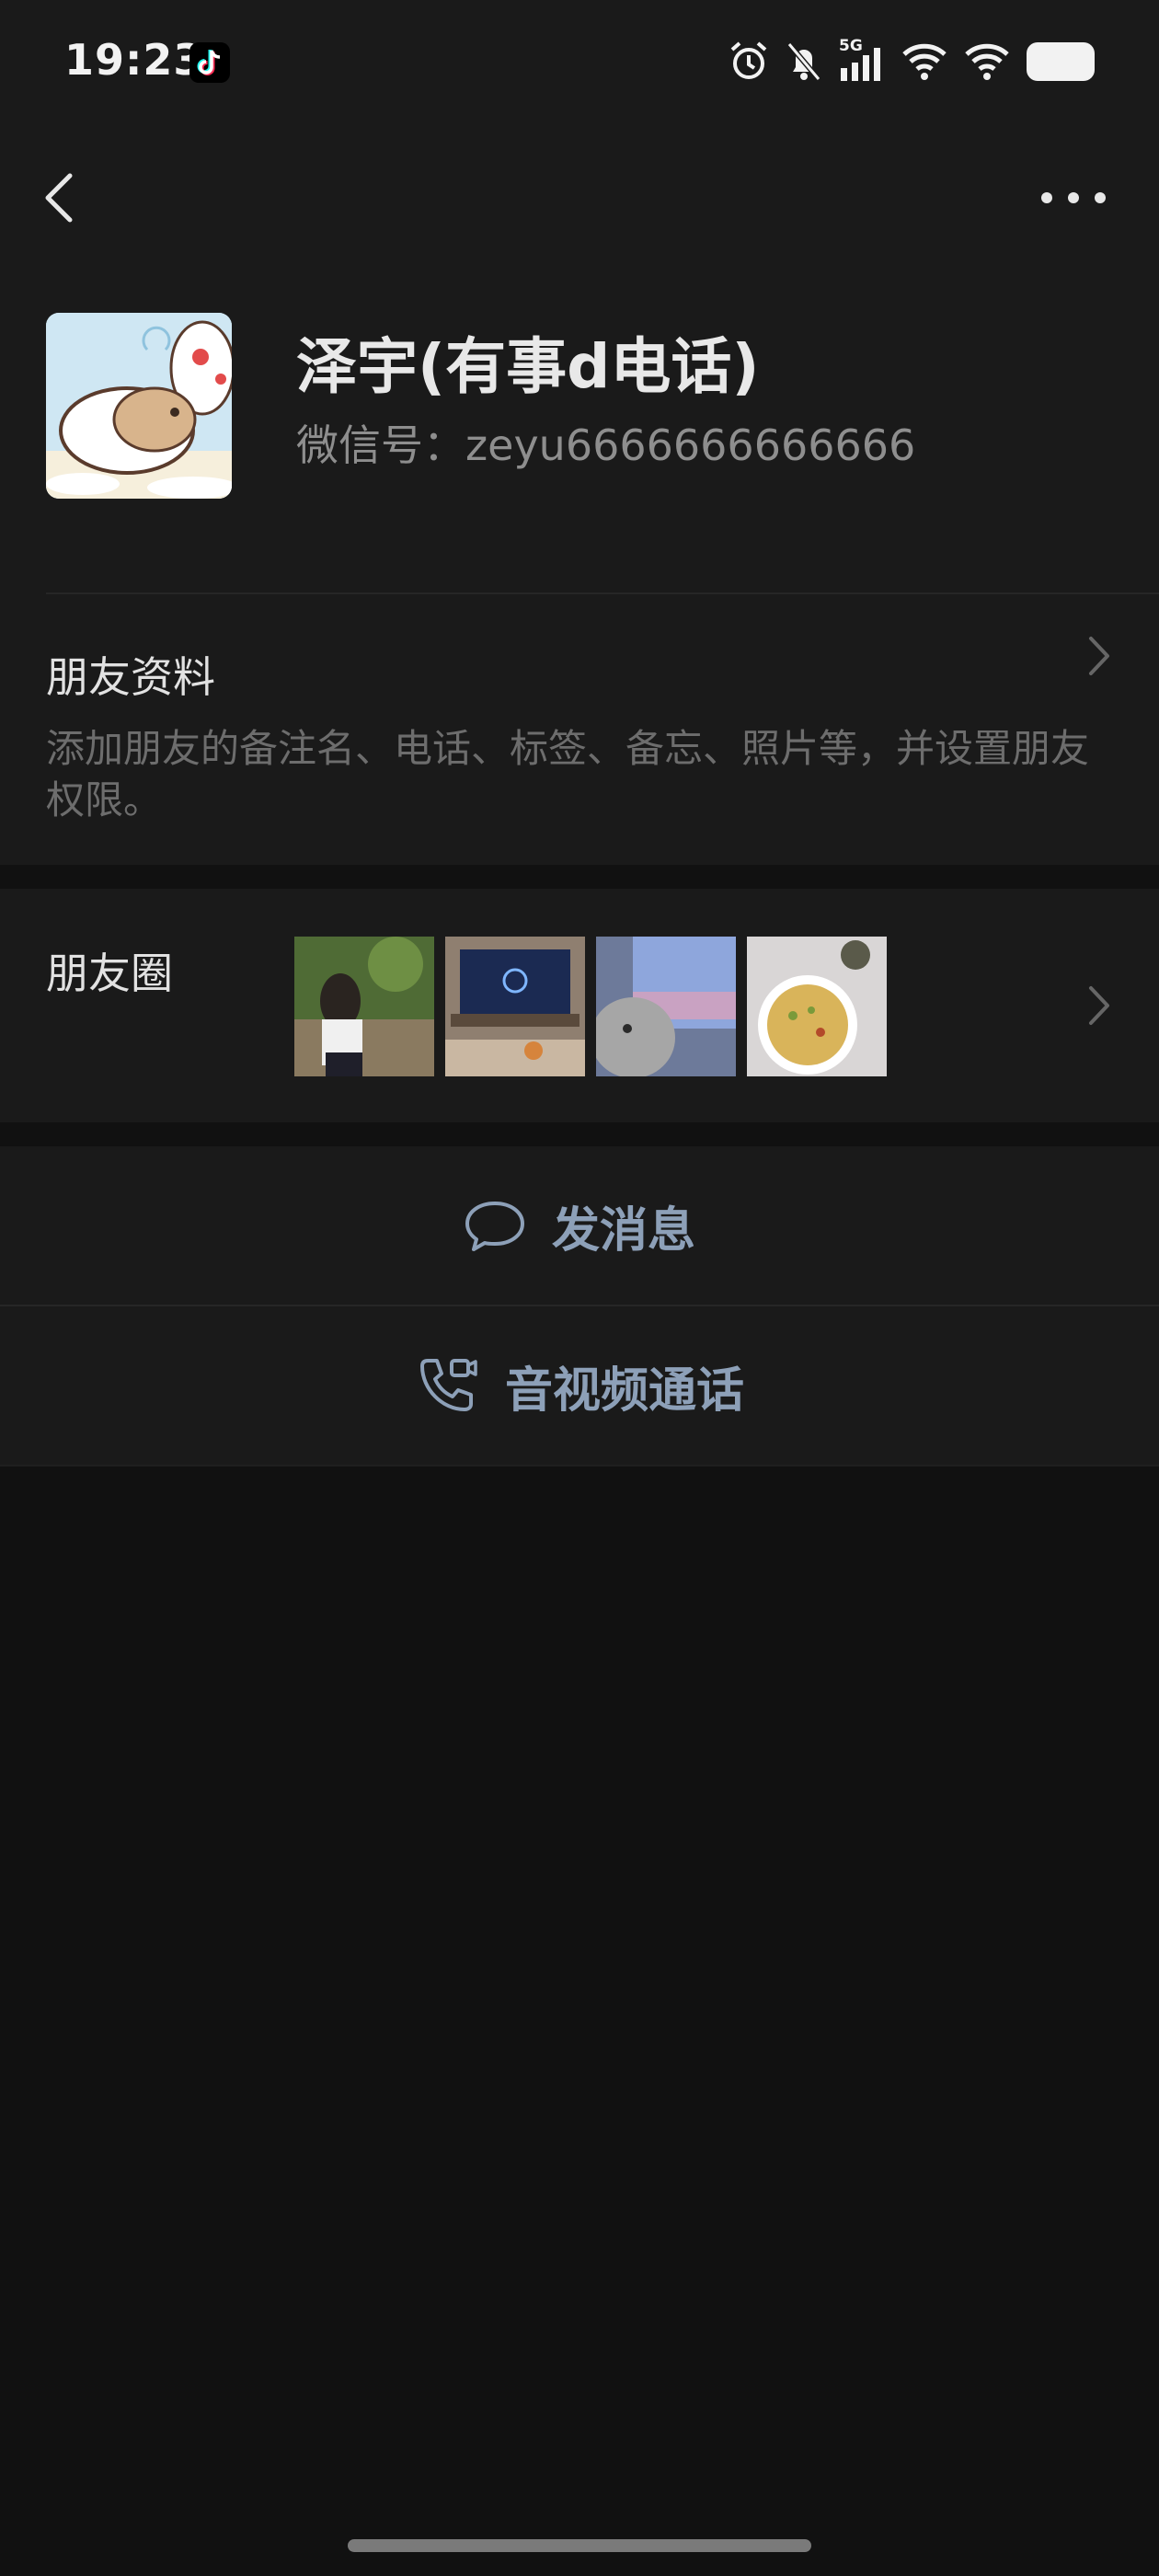 The image size is (1159, 2576). I want to click on video-call-icon, so click(448, 1385).